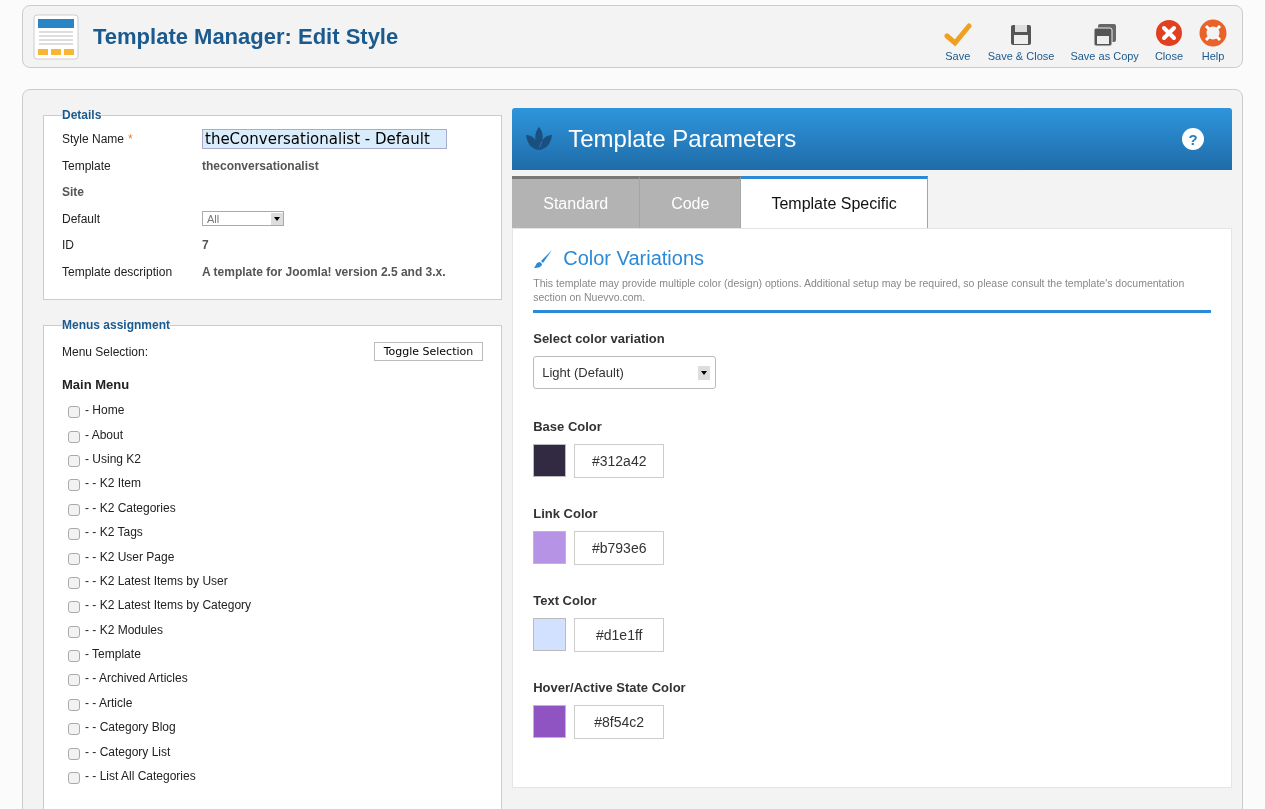 The width and height of the screenshot is (1265, 809). I want to click on menu-item-label: - - Article, so click(109, 702).